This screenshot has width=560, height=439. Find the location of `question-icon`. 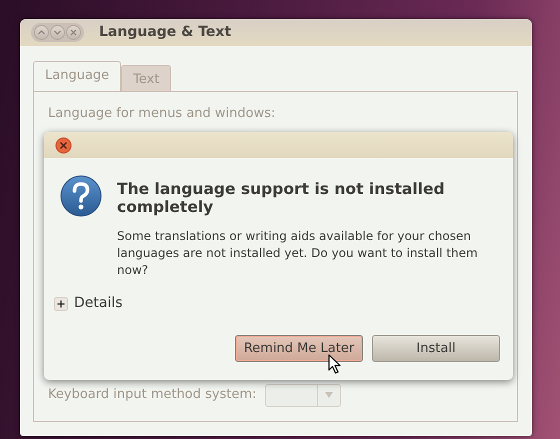

question-icon is located at coordinates (81, 197).